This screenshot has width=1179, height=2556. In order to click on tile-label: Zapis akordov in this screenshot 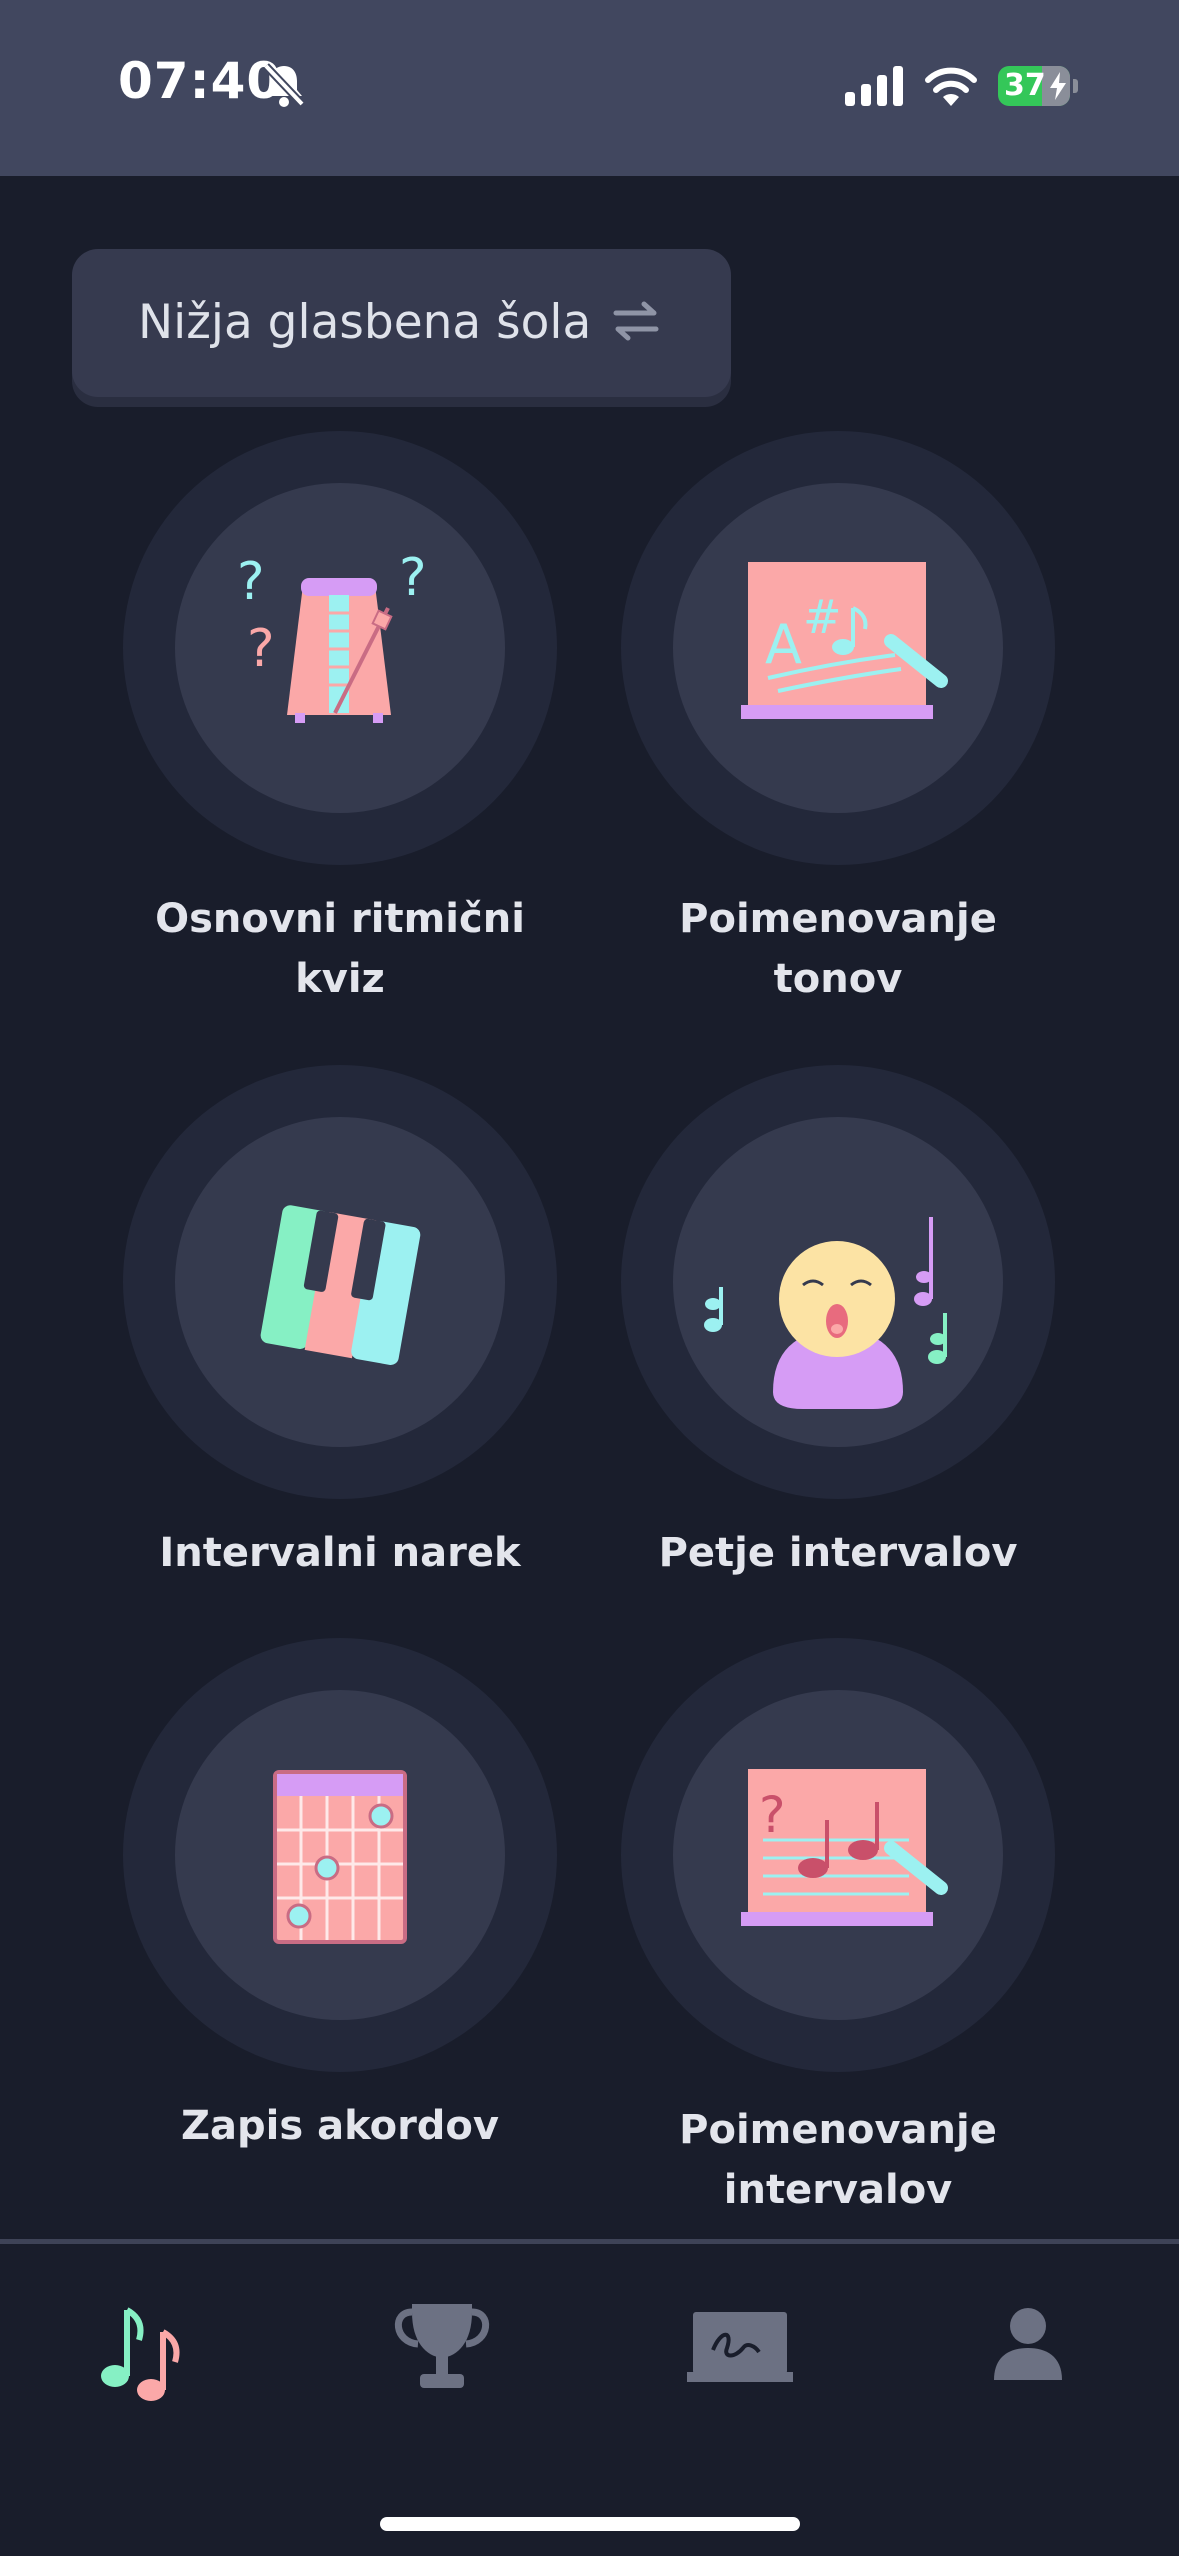, I will do `click(340, 2126)`.